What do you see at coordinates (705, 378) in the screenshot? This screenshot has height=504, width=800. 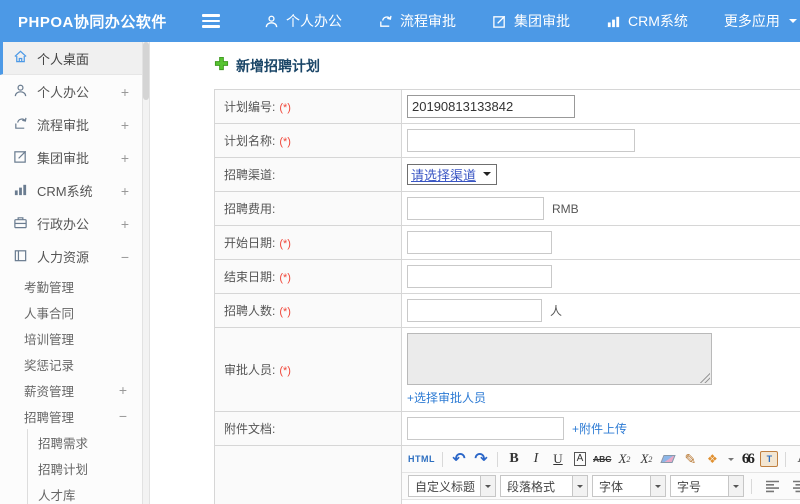 I see `resize-grip-icon` at bounding box center [705, 378].